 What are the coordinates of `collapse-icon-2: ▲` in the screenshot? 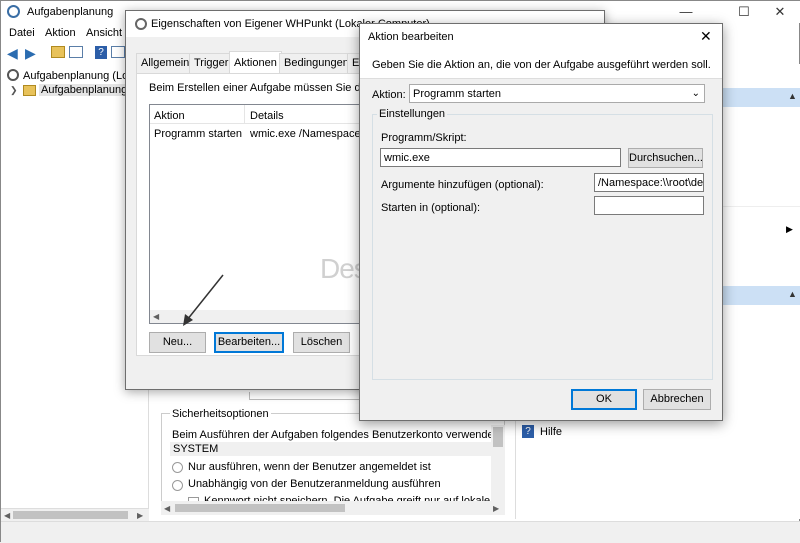 It's located at (792, 294).